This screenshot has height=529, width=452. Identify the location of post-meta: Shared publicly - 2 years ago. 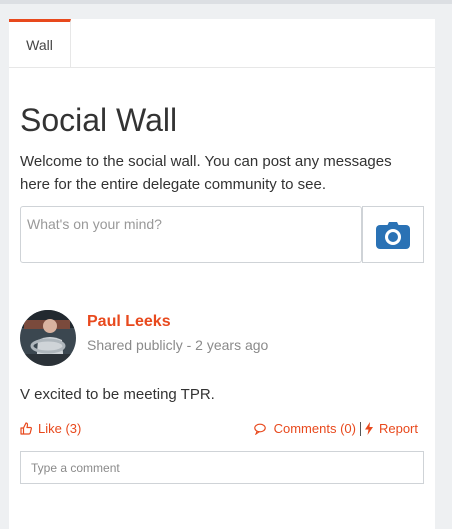
(178, 345).